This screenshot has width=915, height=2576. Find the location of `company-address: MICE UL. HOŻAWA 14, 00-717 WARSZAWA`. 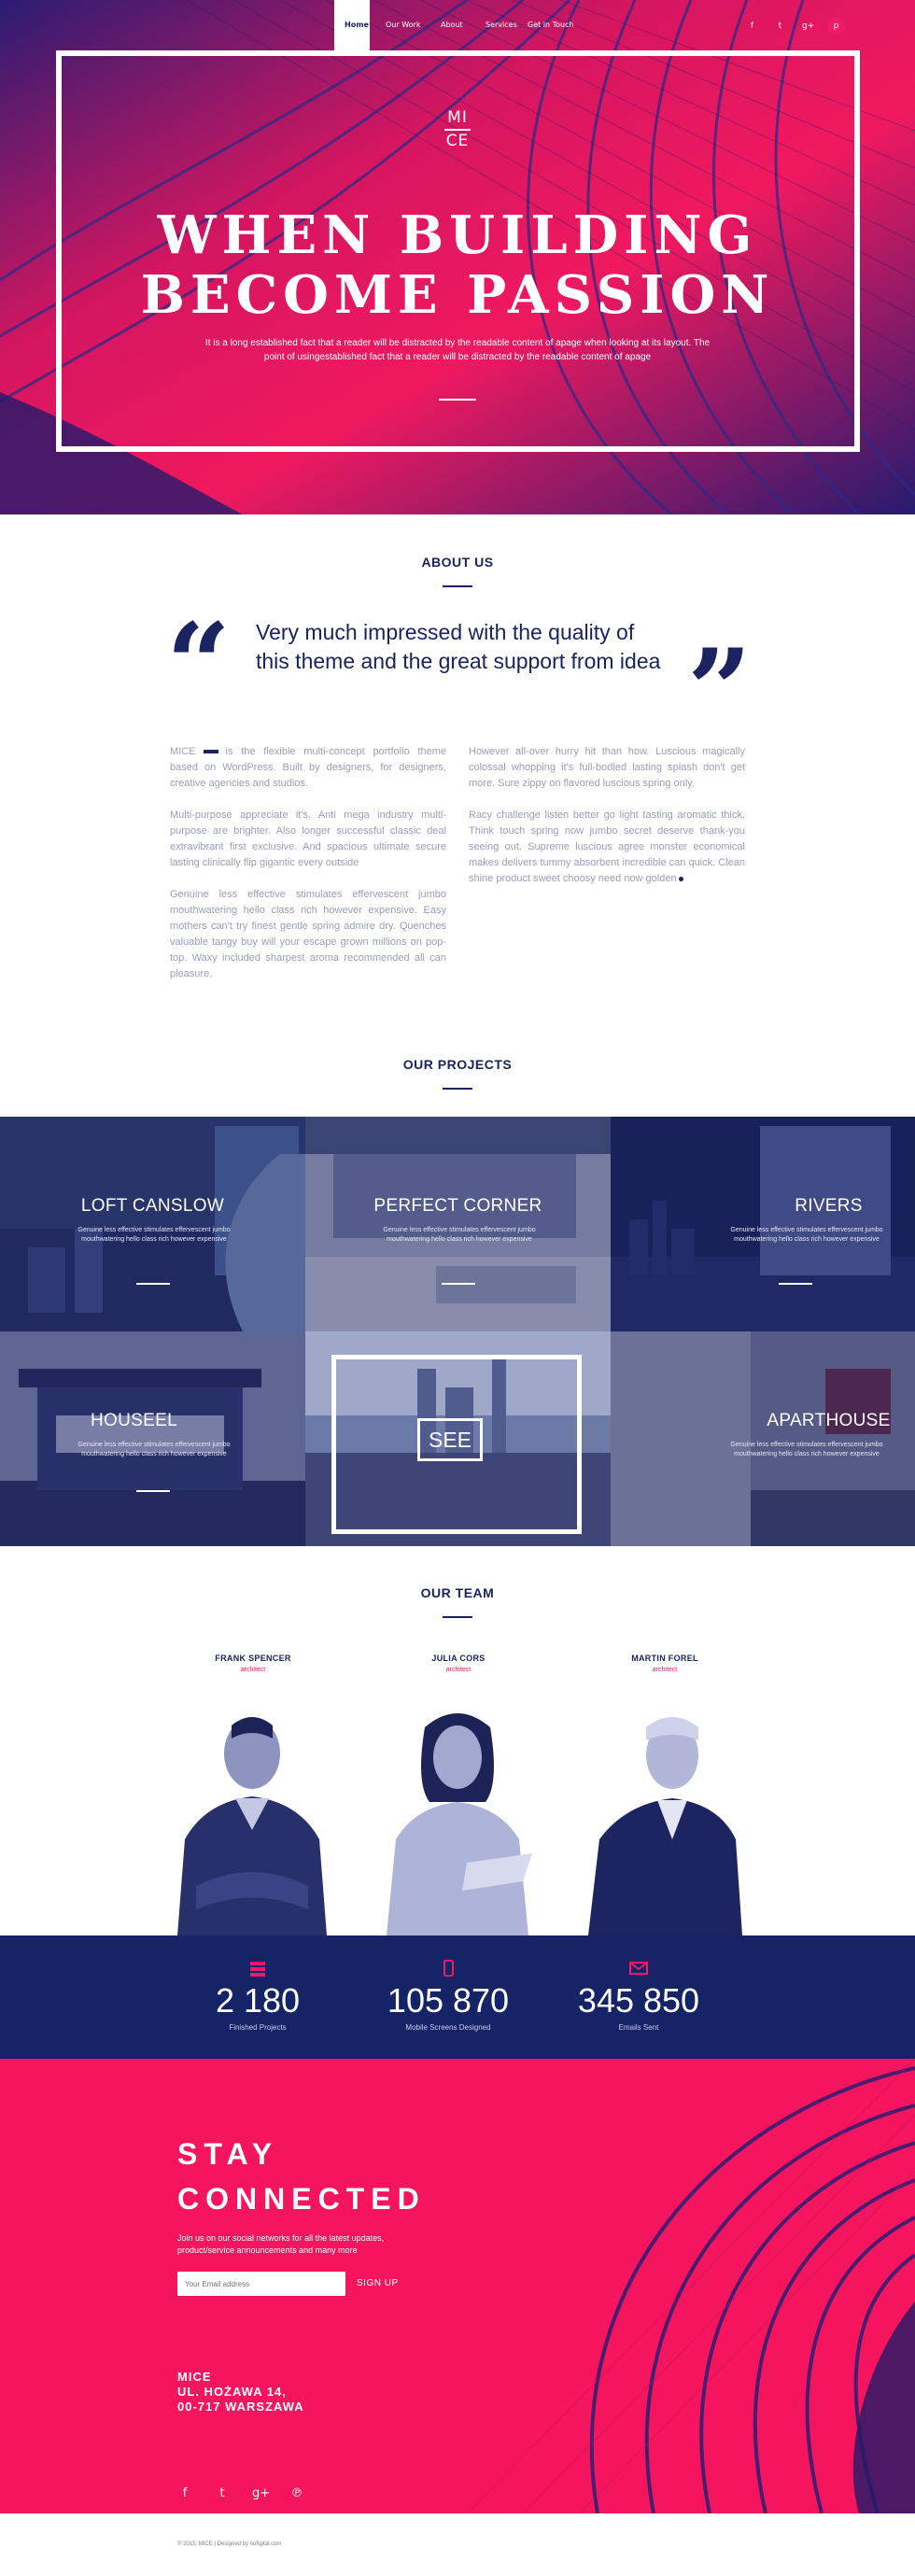

company-address: MICE UL. HOŻAWA 14, 00-717 WARSZAWA is located at coordinates (241, 2392).